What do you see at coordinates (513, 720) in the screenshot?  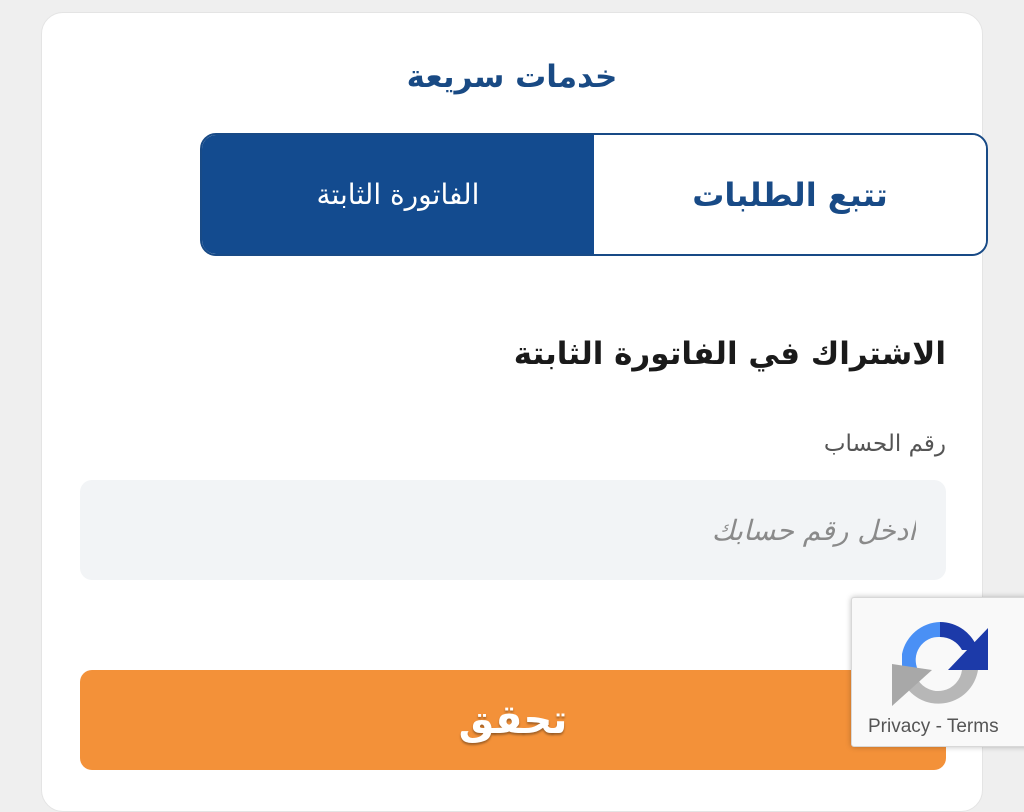 I see `verify-button: تحقق` at bounding box center [513, 720].